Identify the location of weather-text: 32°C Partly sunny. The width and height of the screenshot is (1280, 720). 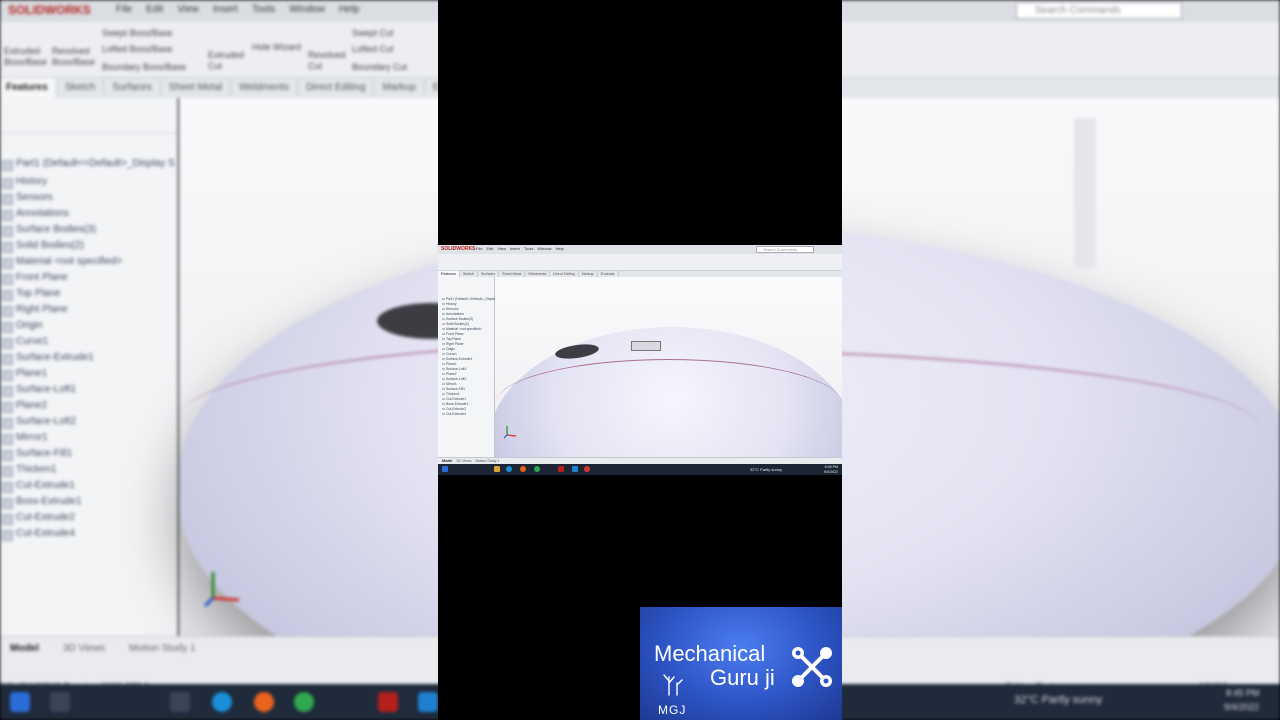
(1058, 700).